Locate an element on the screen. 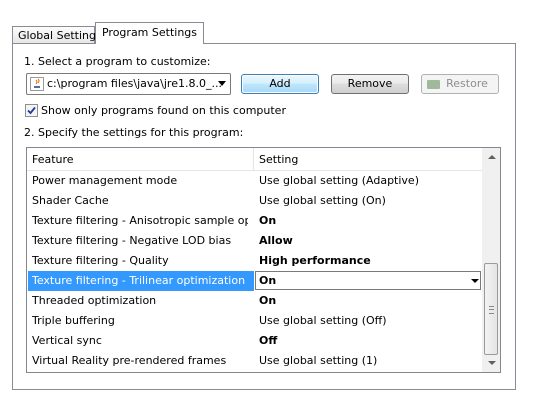 This screenshot has width=540, height=406. table-row: Shader Cache Use global setting (On) is located at coordinates (255, 201).